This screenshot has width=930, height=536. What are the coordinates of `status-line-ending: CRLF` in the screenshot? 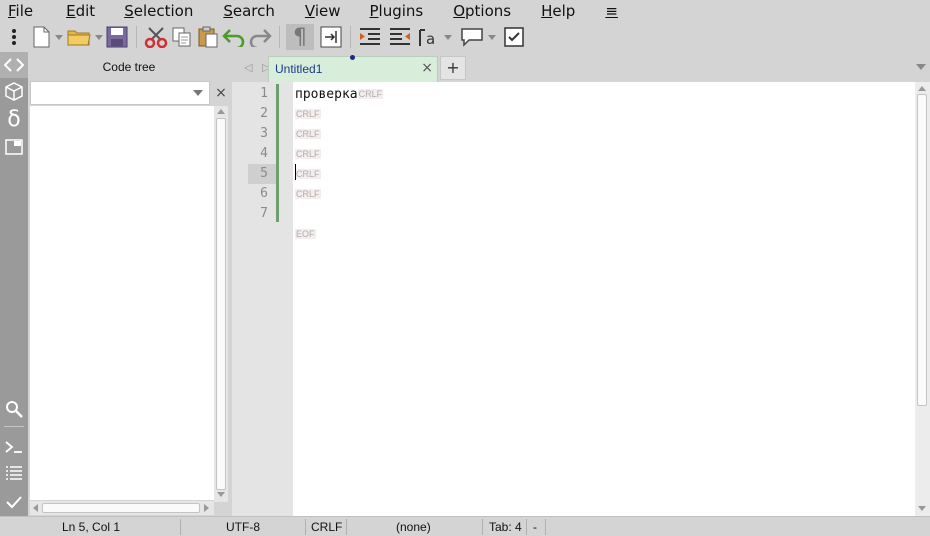 It's located at (326, 527).